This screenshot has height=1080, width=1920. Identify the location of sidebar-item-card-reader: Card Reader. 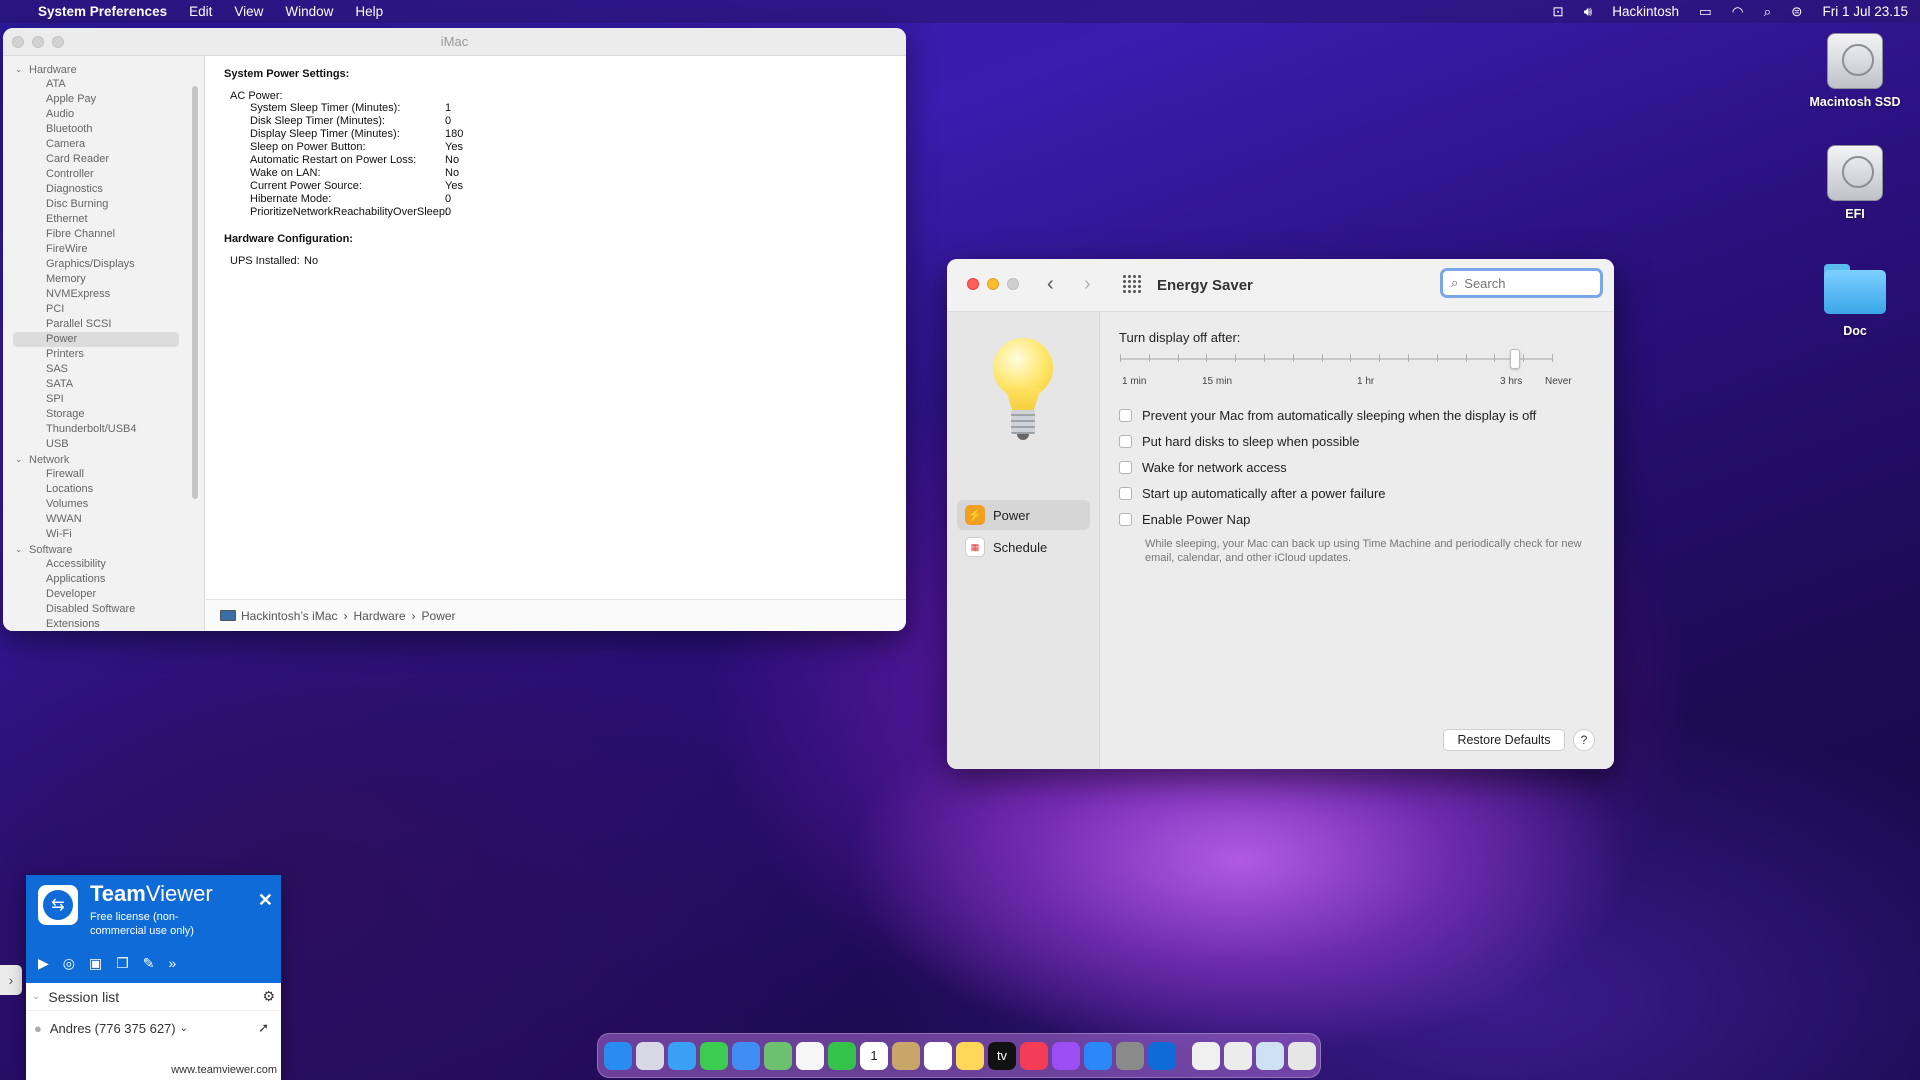
(103, 159).